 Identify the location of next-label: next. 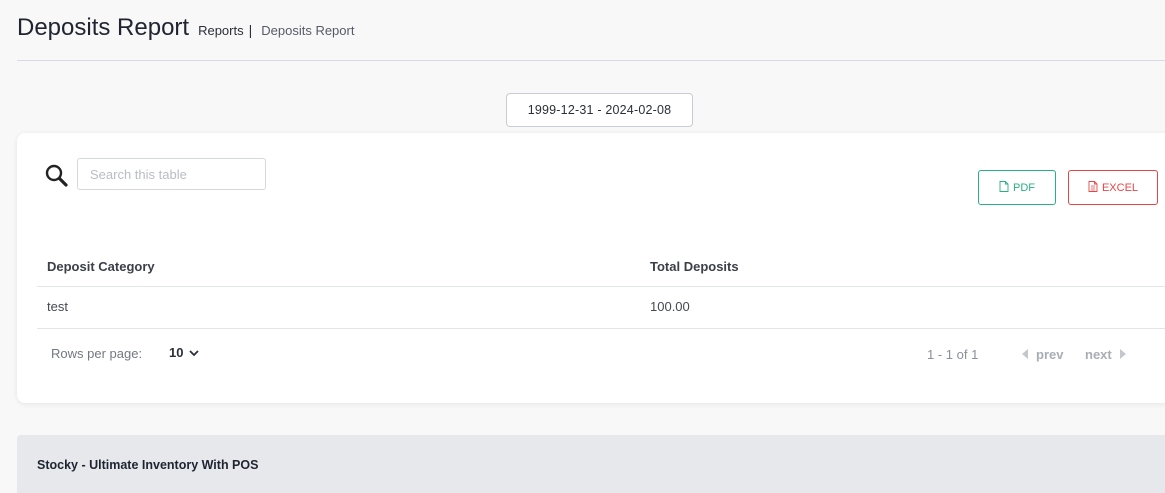
(1098, 354).